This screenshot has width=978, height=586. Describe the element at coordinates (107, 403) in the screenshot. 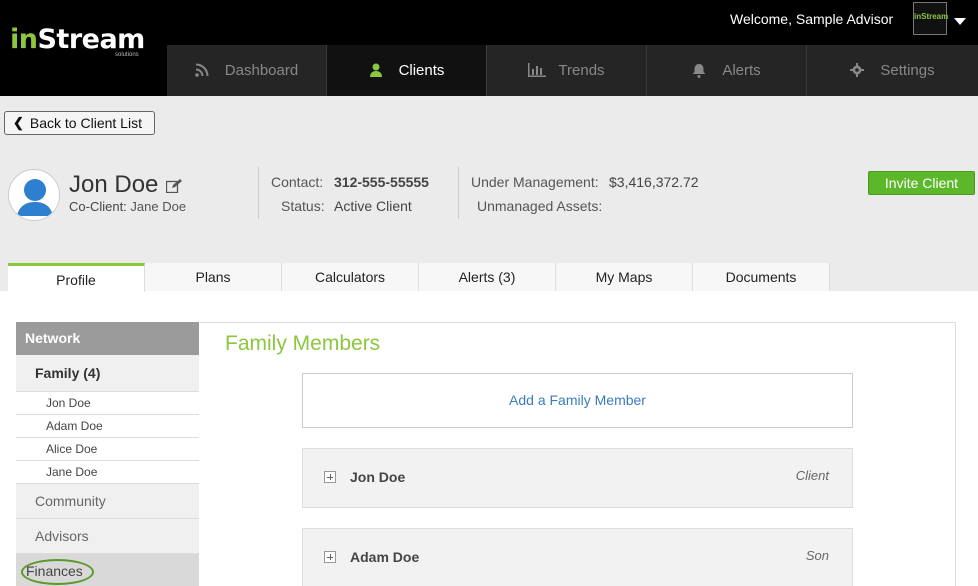

I see `sidebar-subitem-jon-doe: Jon Doe` at that location.